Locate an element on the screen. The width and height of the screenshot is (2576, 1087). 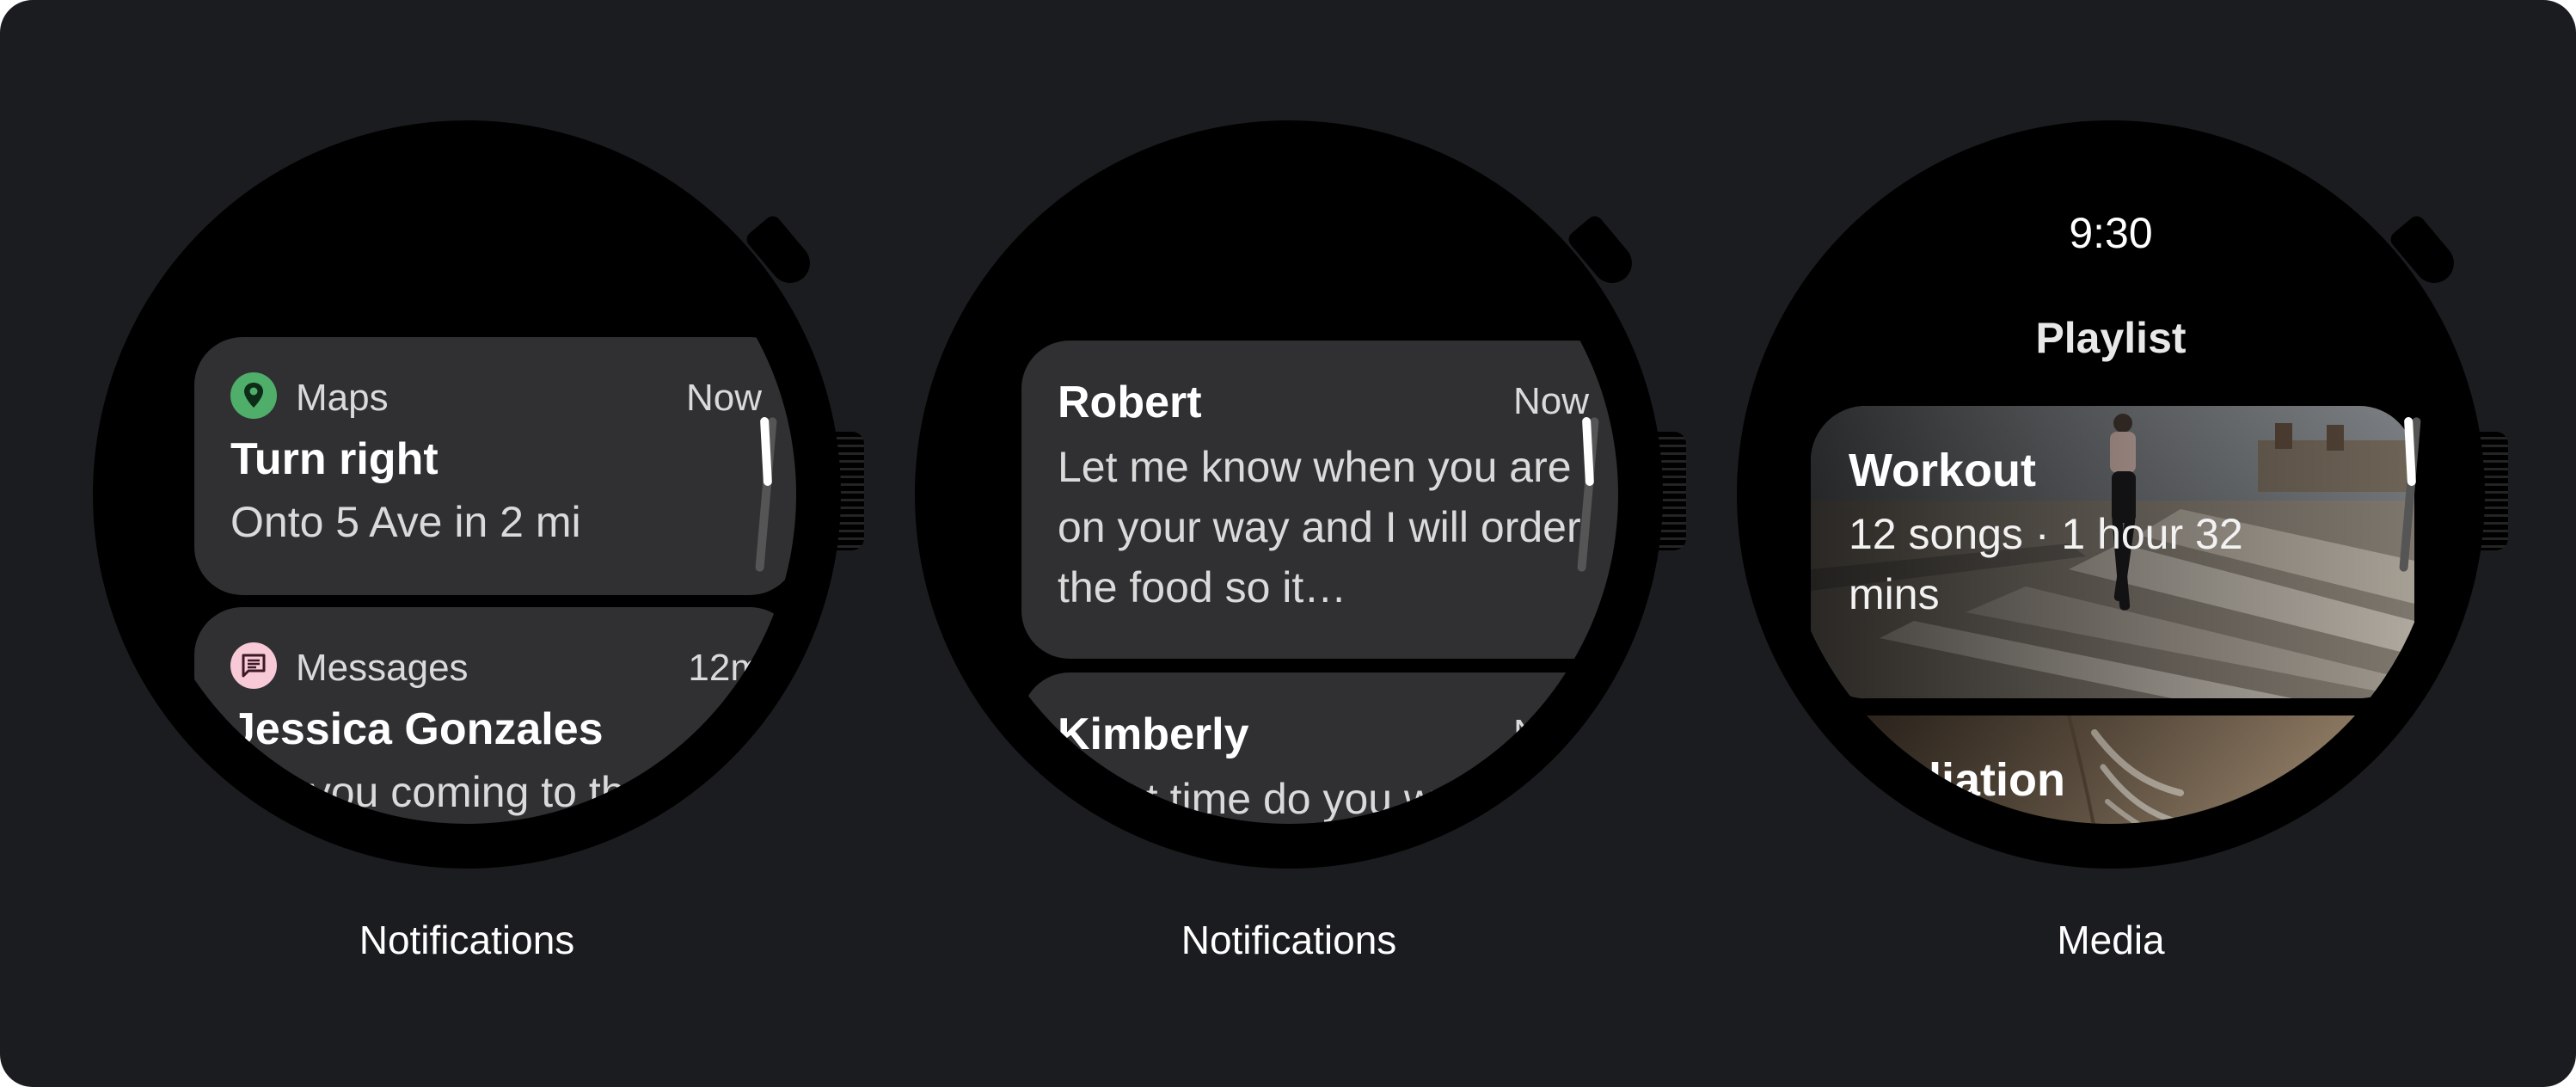
notification-card-maps: Maps Now Turn right Onto 5 Ave in 2 mi is located at coordinates (495, 466).